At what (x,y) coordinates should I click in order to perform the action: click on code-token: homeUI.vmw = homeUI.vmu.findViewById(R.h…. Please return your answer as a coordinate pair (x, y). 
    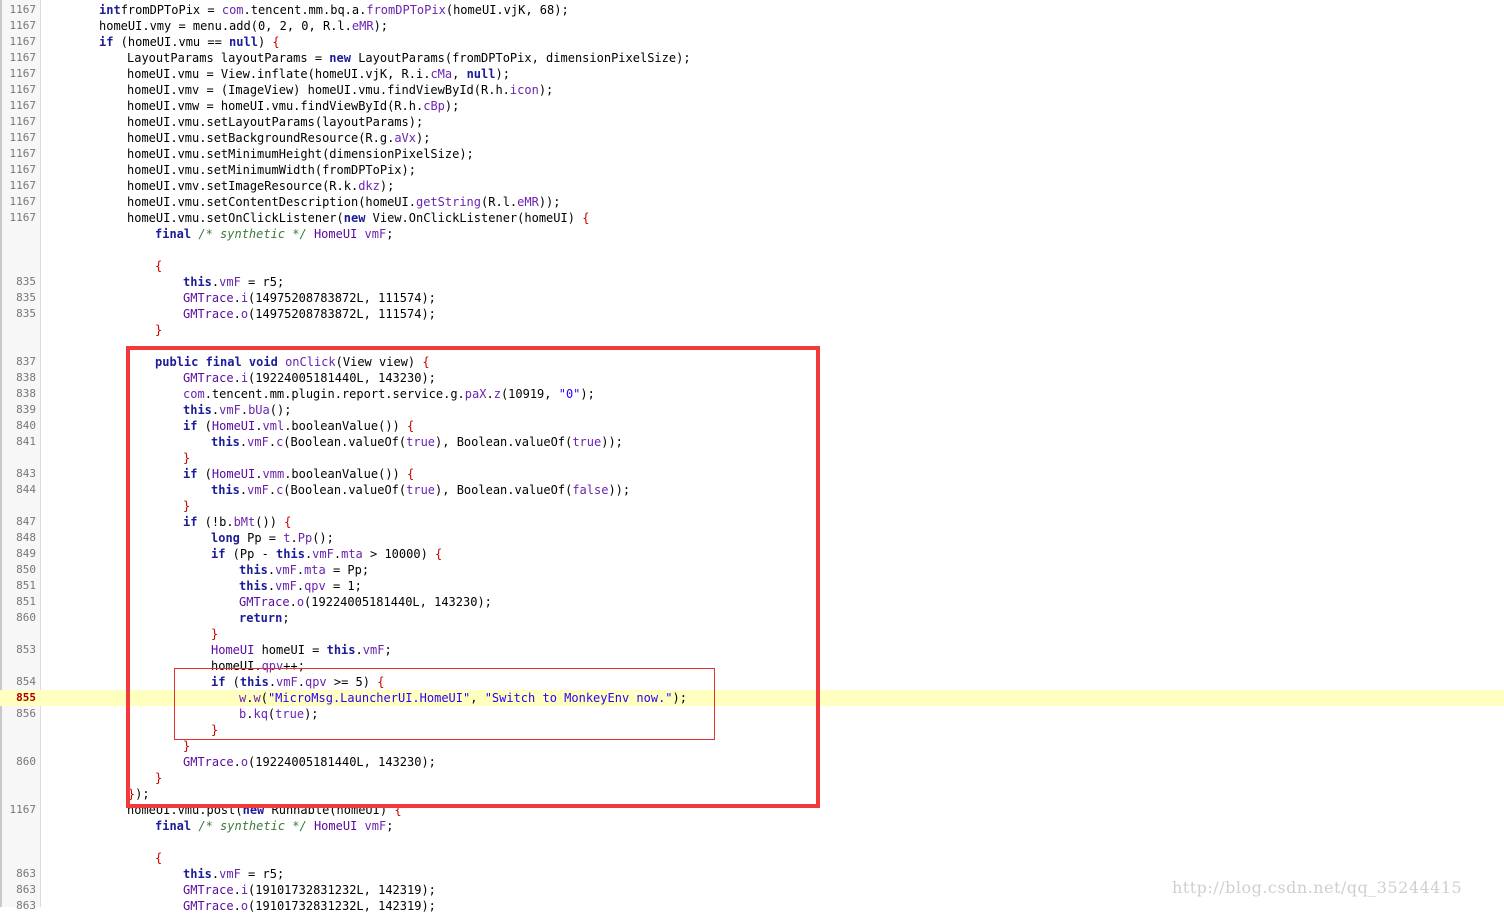
    Looking at the image, I should click on (275, 106).